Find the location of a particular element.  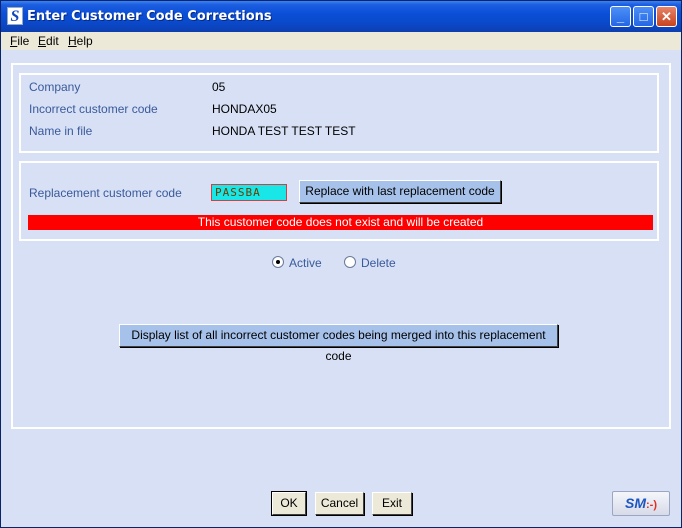

cancel-button: Cancel is located at coordinates (339, 503).